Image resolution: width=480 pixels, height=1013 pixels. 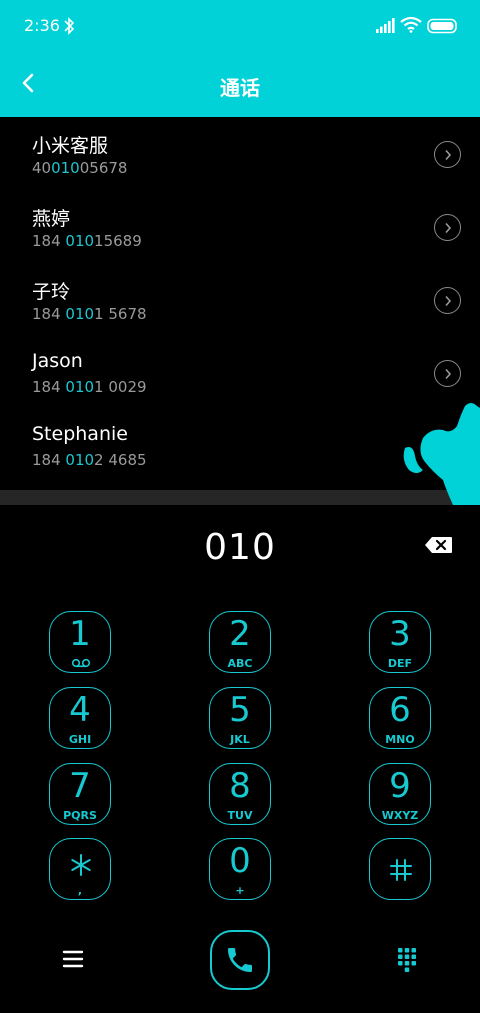 I want to click on contact-name: 燕婷, so click(x=51, y=219).